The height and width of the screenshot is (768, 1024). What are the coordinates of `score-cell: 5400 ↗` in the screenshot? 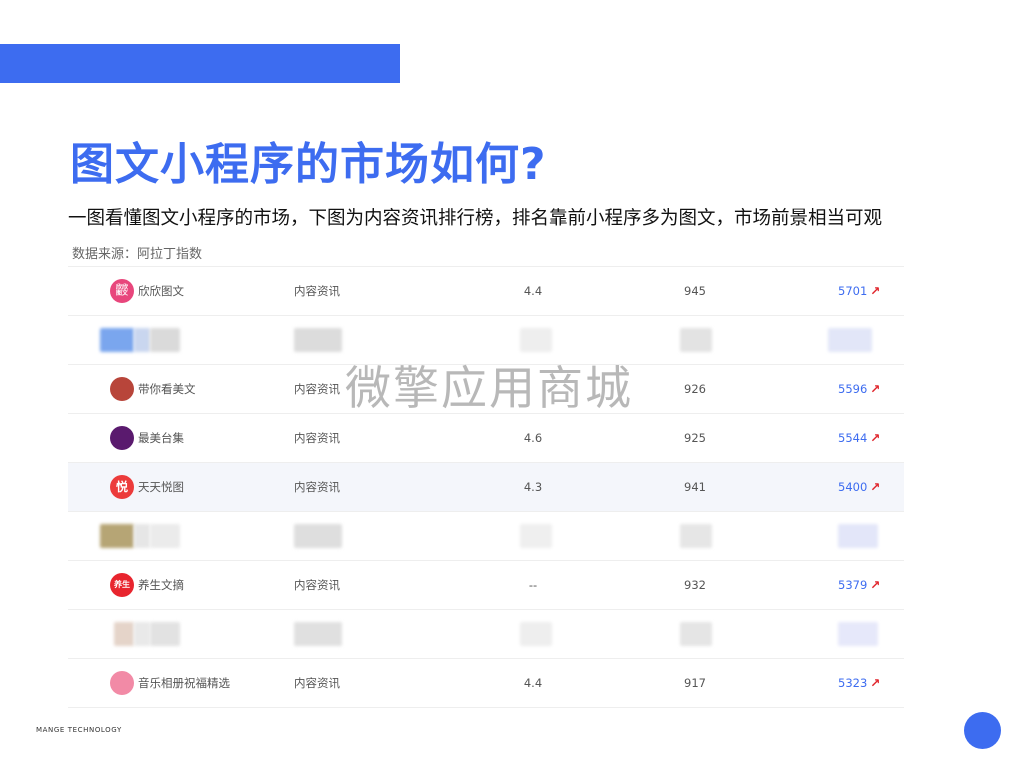 It's located at (859, 487).